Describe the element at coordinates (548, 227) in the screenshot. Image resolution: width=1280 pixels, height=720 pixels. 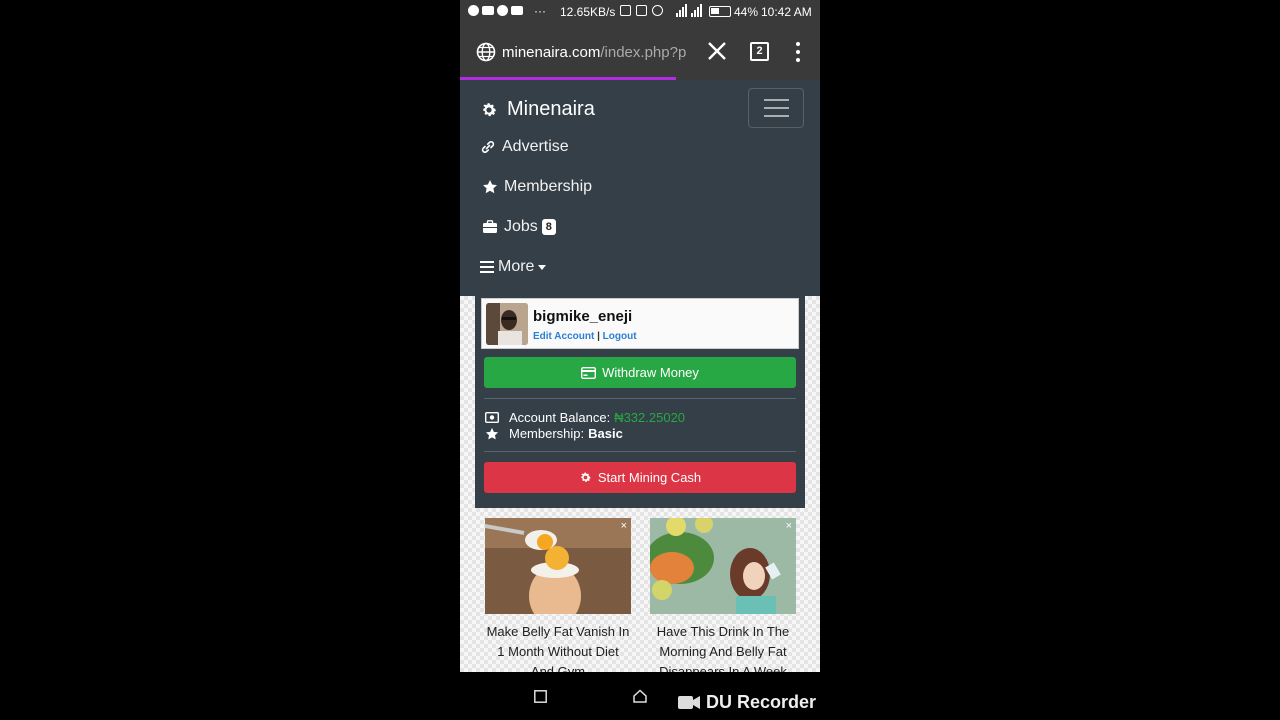
I see `jobs-count-badge: 8` at that location.